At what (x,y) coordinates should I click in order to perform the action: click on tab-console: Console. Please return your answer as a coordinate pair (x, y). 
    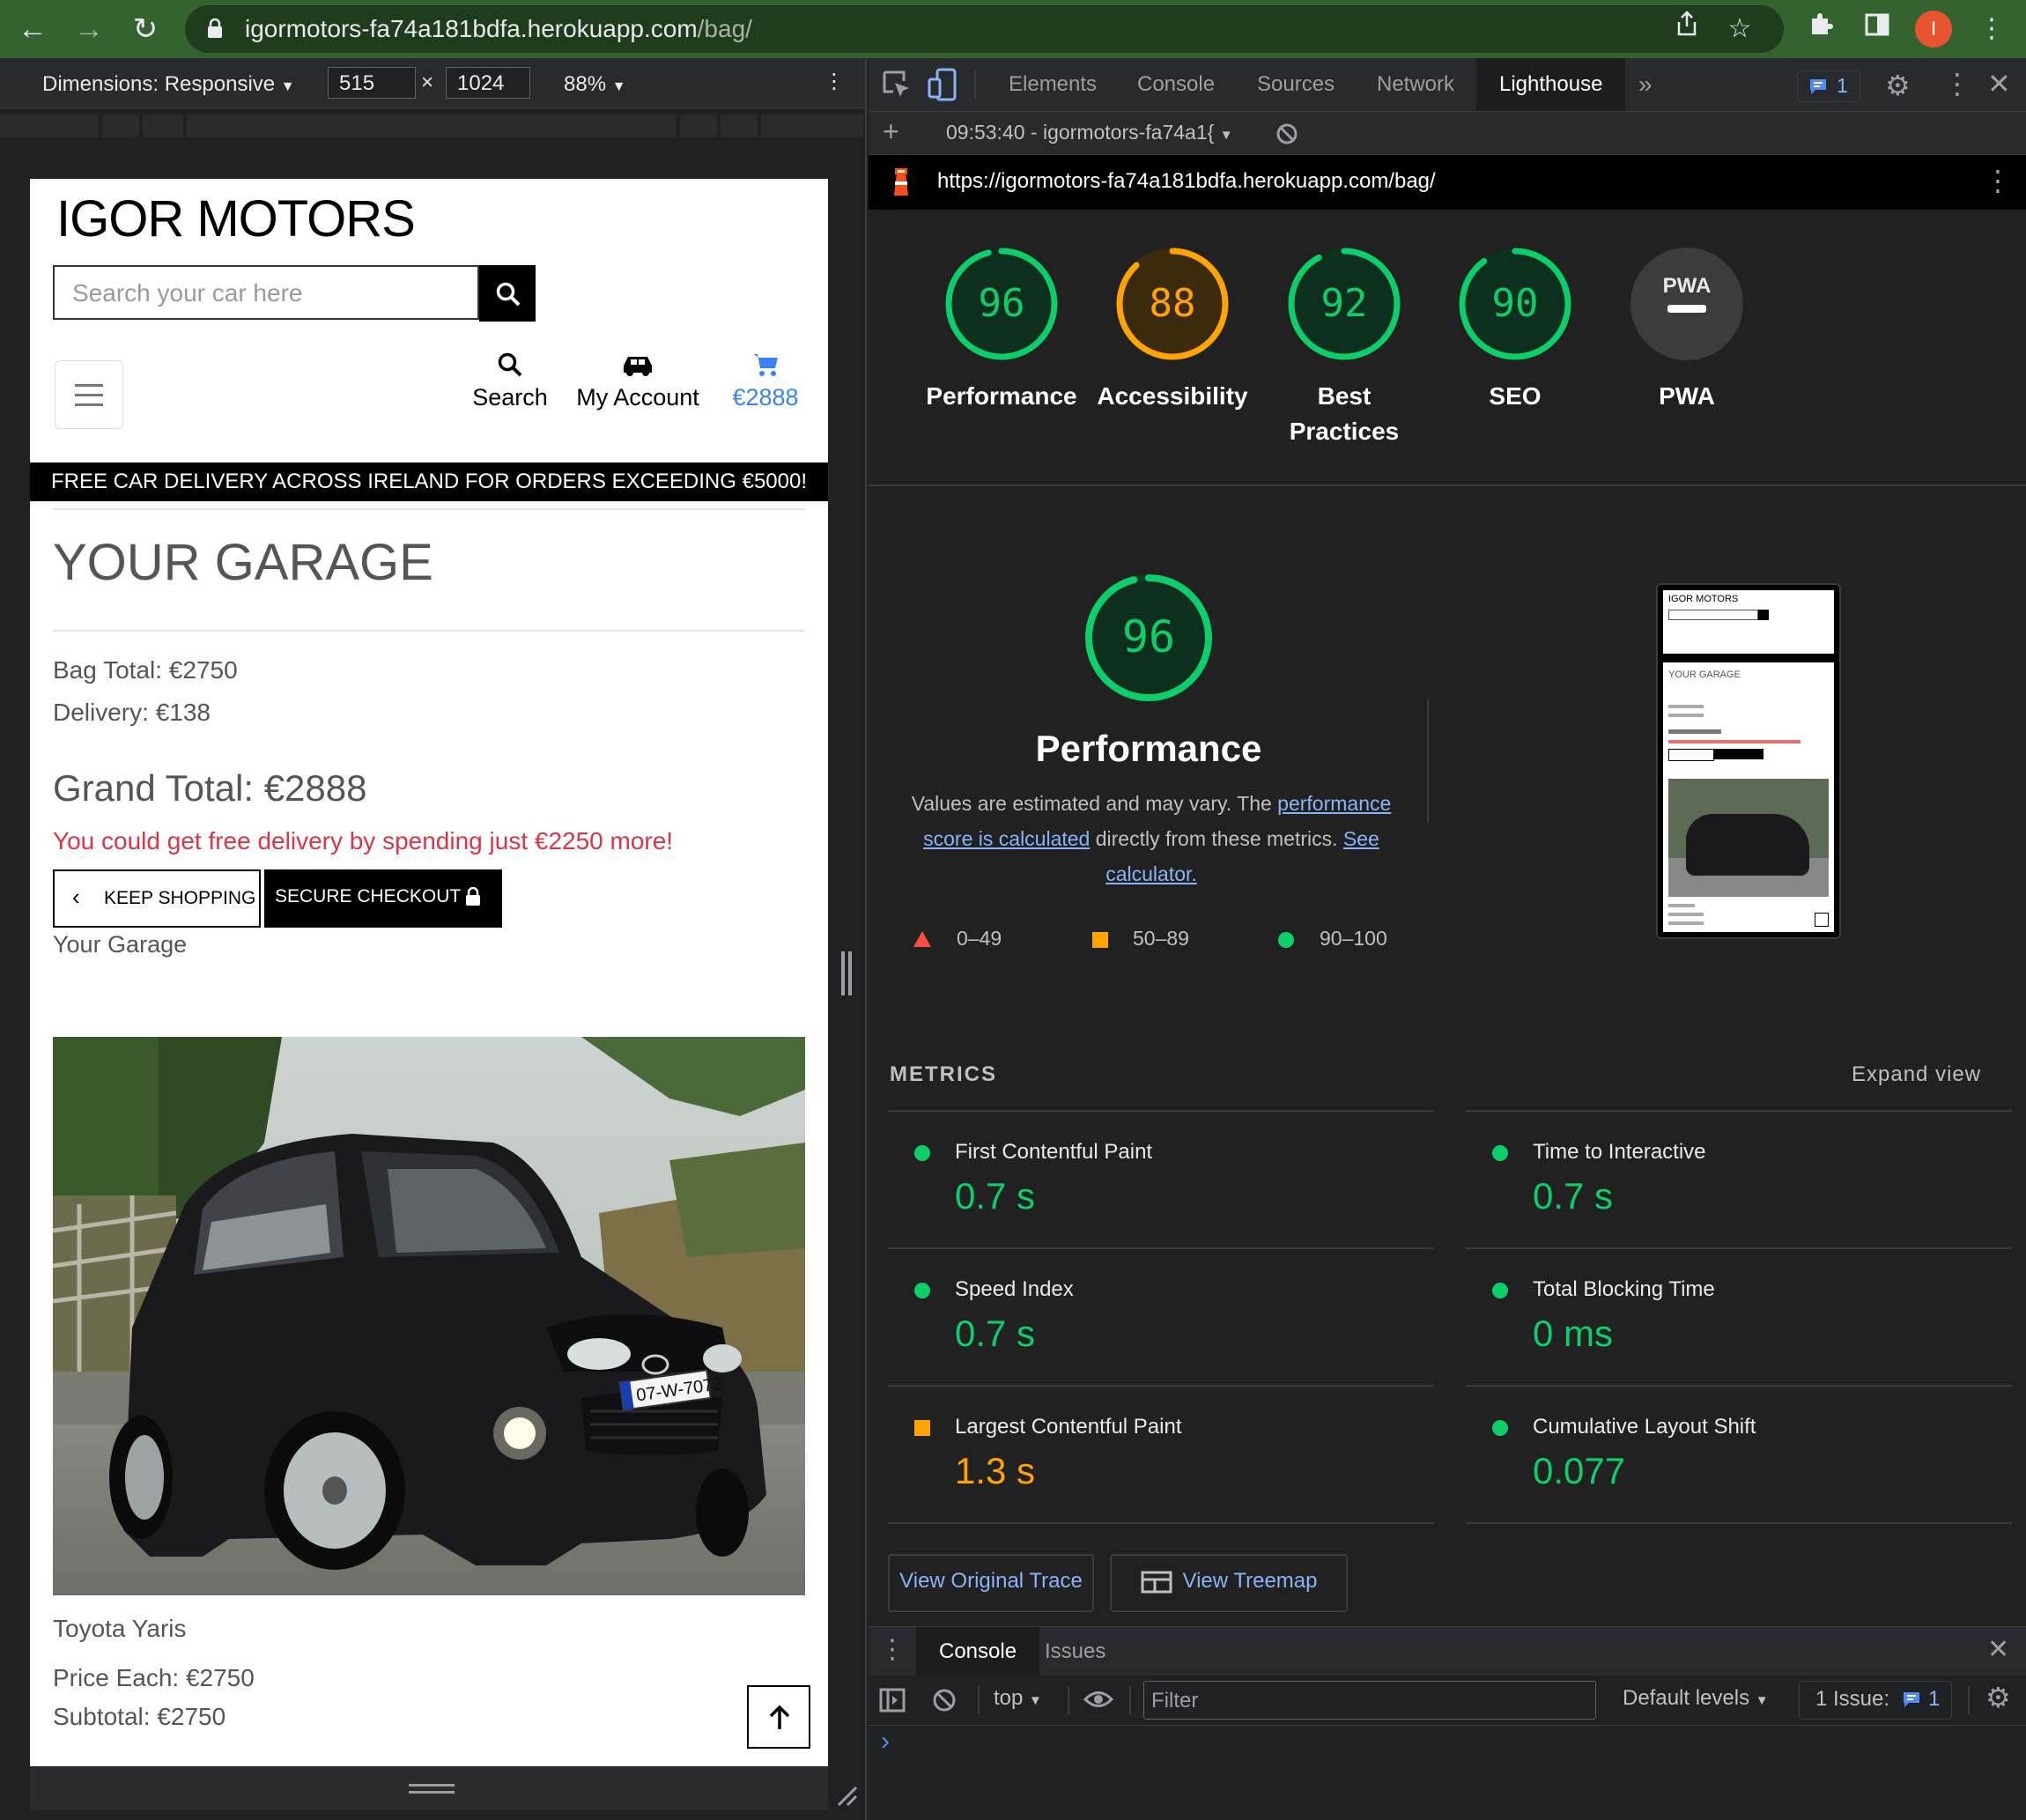
    Looking at the image, I should click on (1176, 84).